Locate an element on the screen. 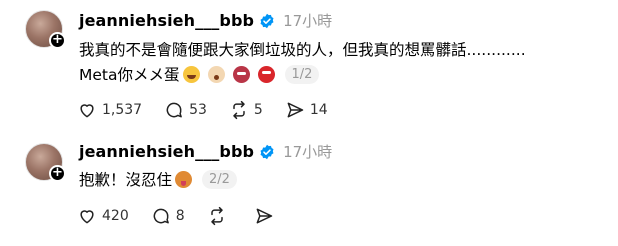 The height and width of the screenshot is (246, 618). share-count: 14 is located at coordinates (318, 110).